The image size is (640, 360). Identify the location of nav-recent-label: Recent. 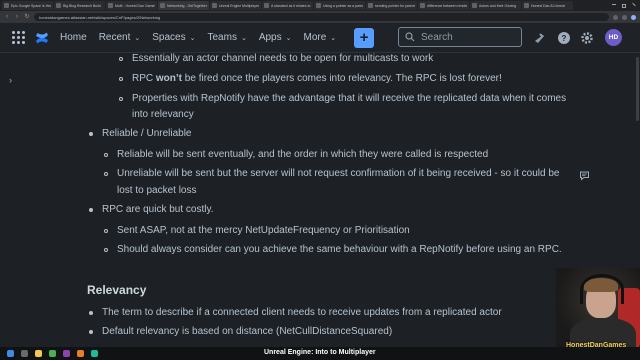
(114, 37).